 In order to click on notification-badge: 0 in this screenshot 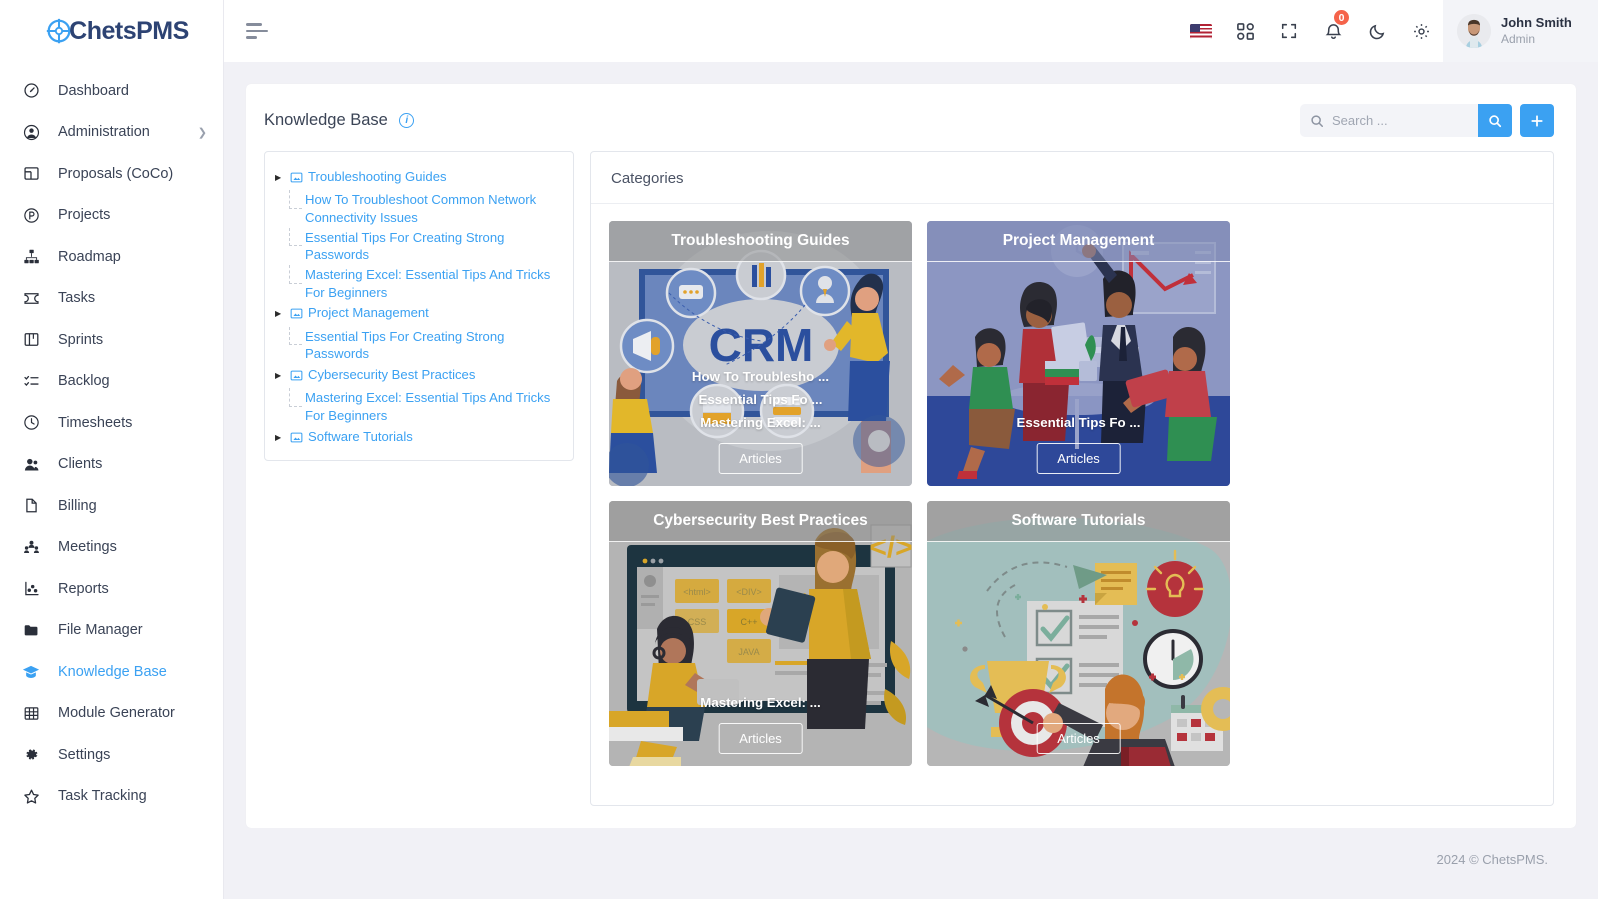, I will do `click(1341, 17)`.